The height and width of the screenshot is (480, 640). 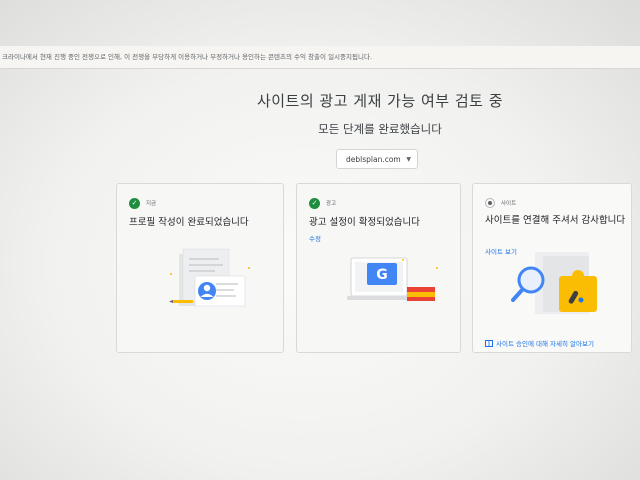 I want to click on card-site-step: 사이트, so click(x=500, y=203).